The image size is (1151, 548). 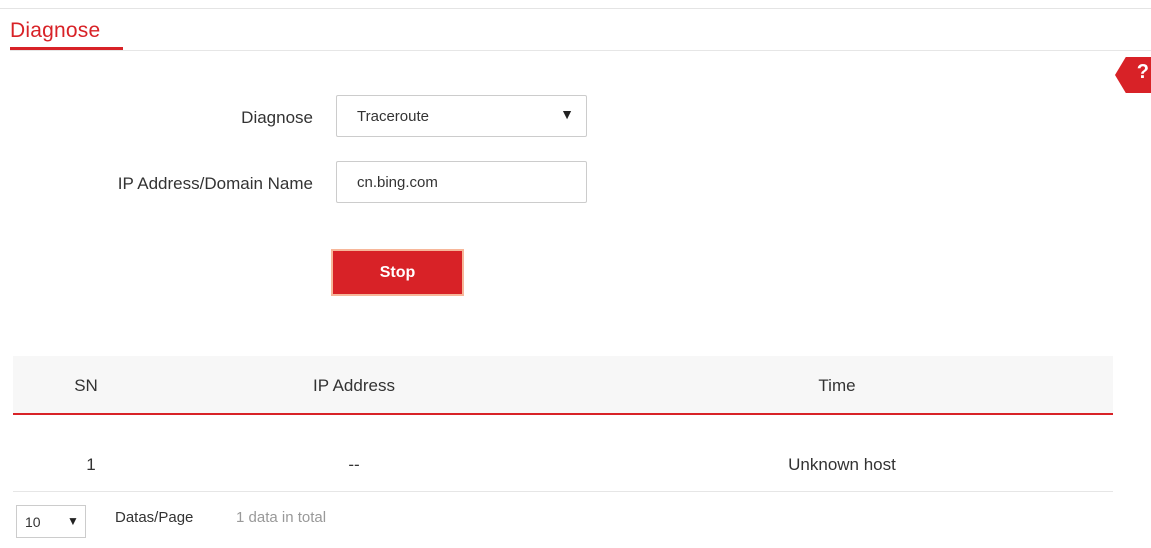 What do you see at coordinates (277, 117) in the screenshot?
I see `diagnose-label: Diagnose` at bounding box center [277, 117].